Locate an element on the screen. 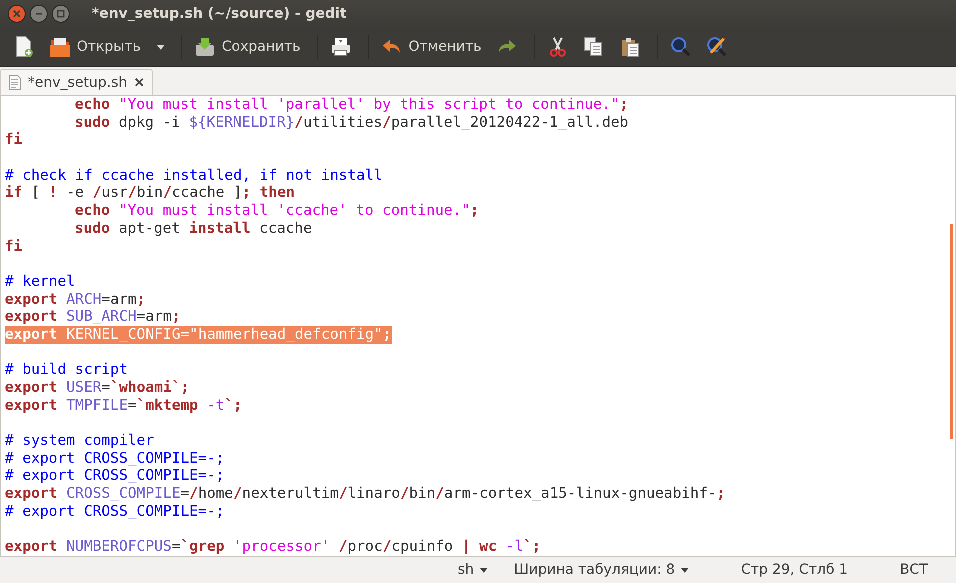 The height and width of the screenshot is (583, 956). printer-icon is located at coordinates (341, 47).